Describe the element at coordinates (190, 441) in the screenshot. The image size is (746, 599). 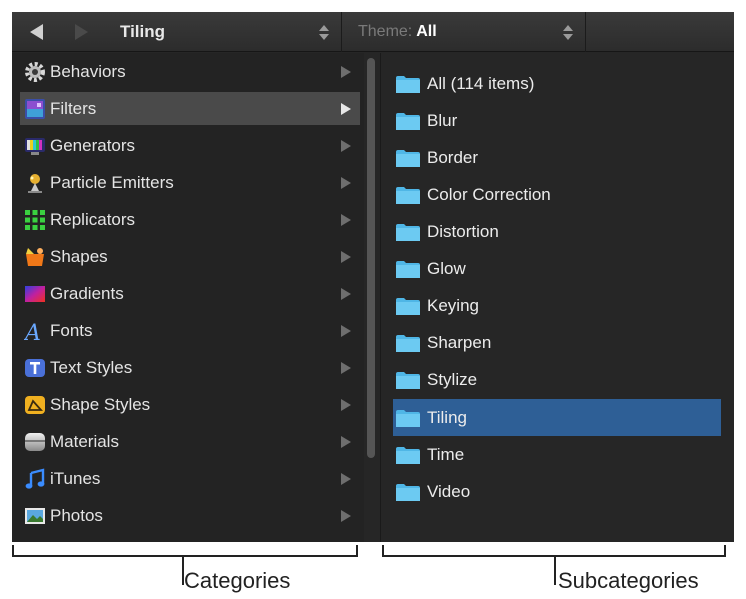
I see `category-materials: Materials` at that location.